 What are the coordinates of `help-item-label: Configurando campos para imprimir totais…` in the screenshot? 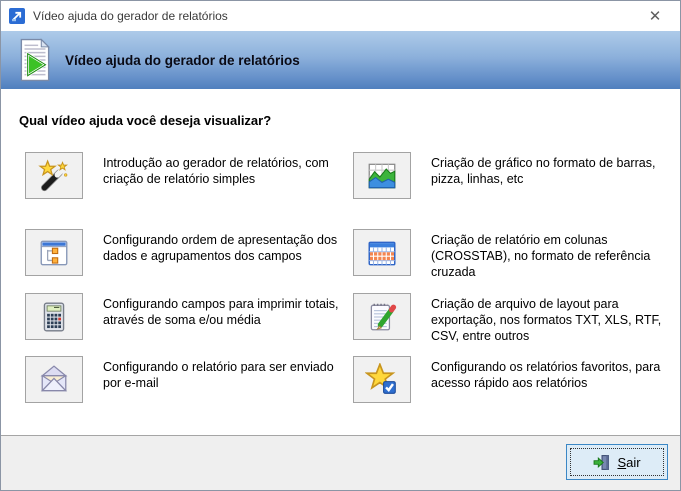 It's located at (221, 312).